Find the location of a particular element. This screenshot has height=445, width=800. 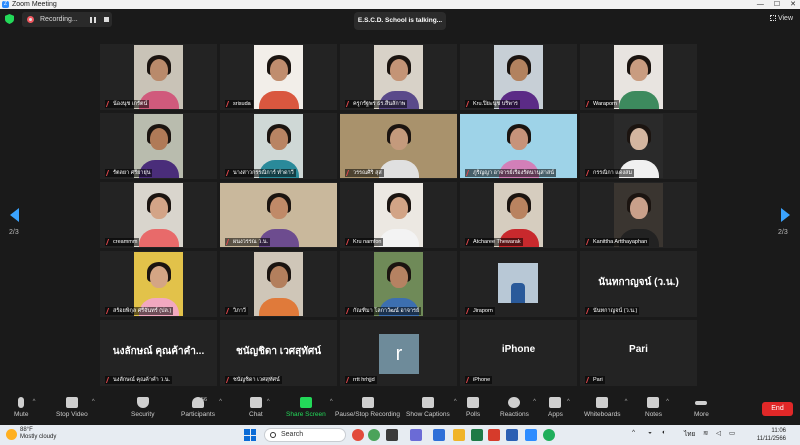

show-hidden-icons-icon: ^ is located at coordinates (633, 432).